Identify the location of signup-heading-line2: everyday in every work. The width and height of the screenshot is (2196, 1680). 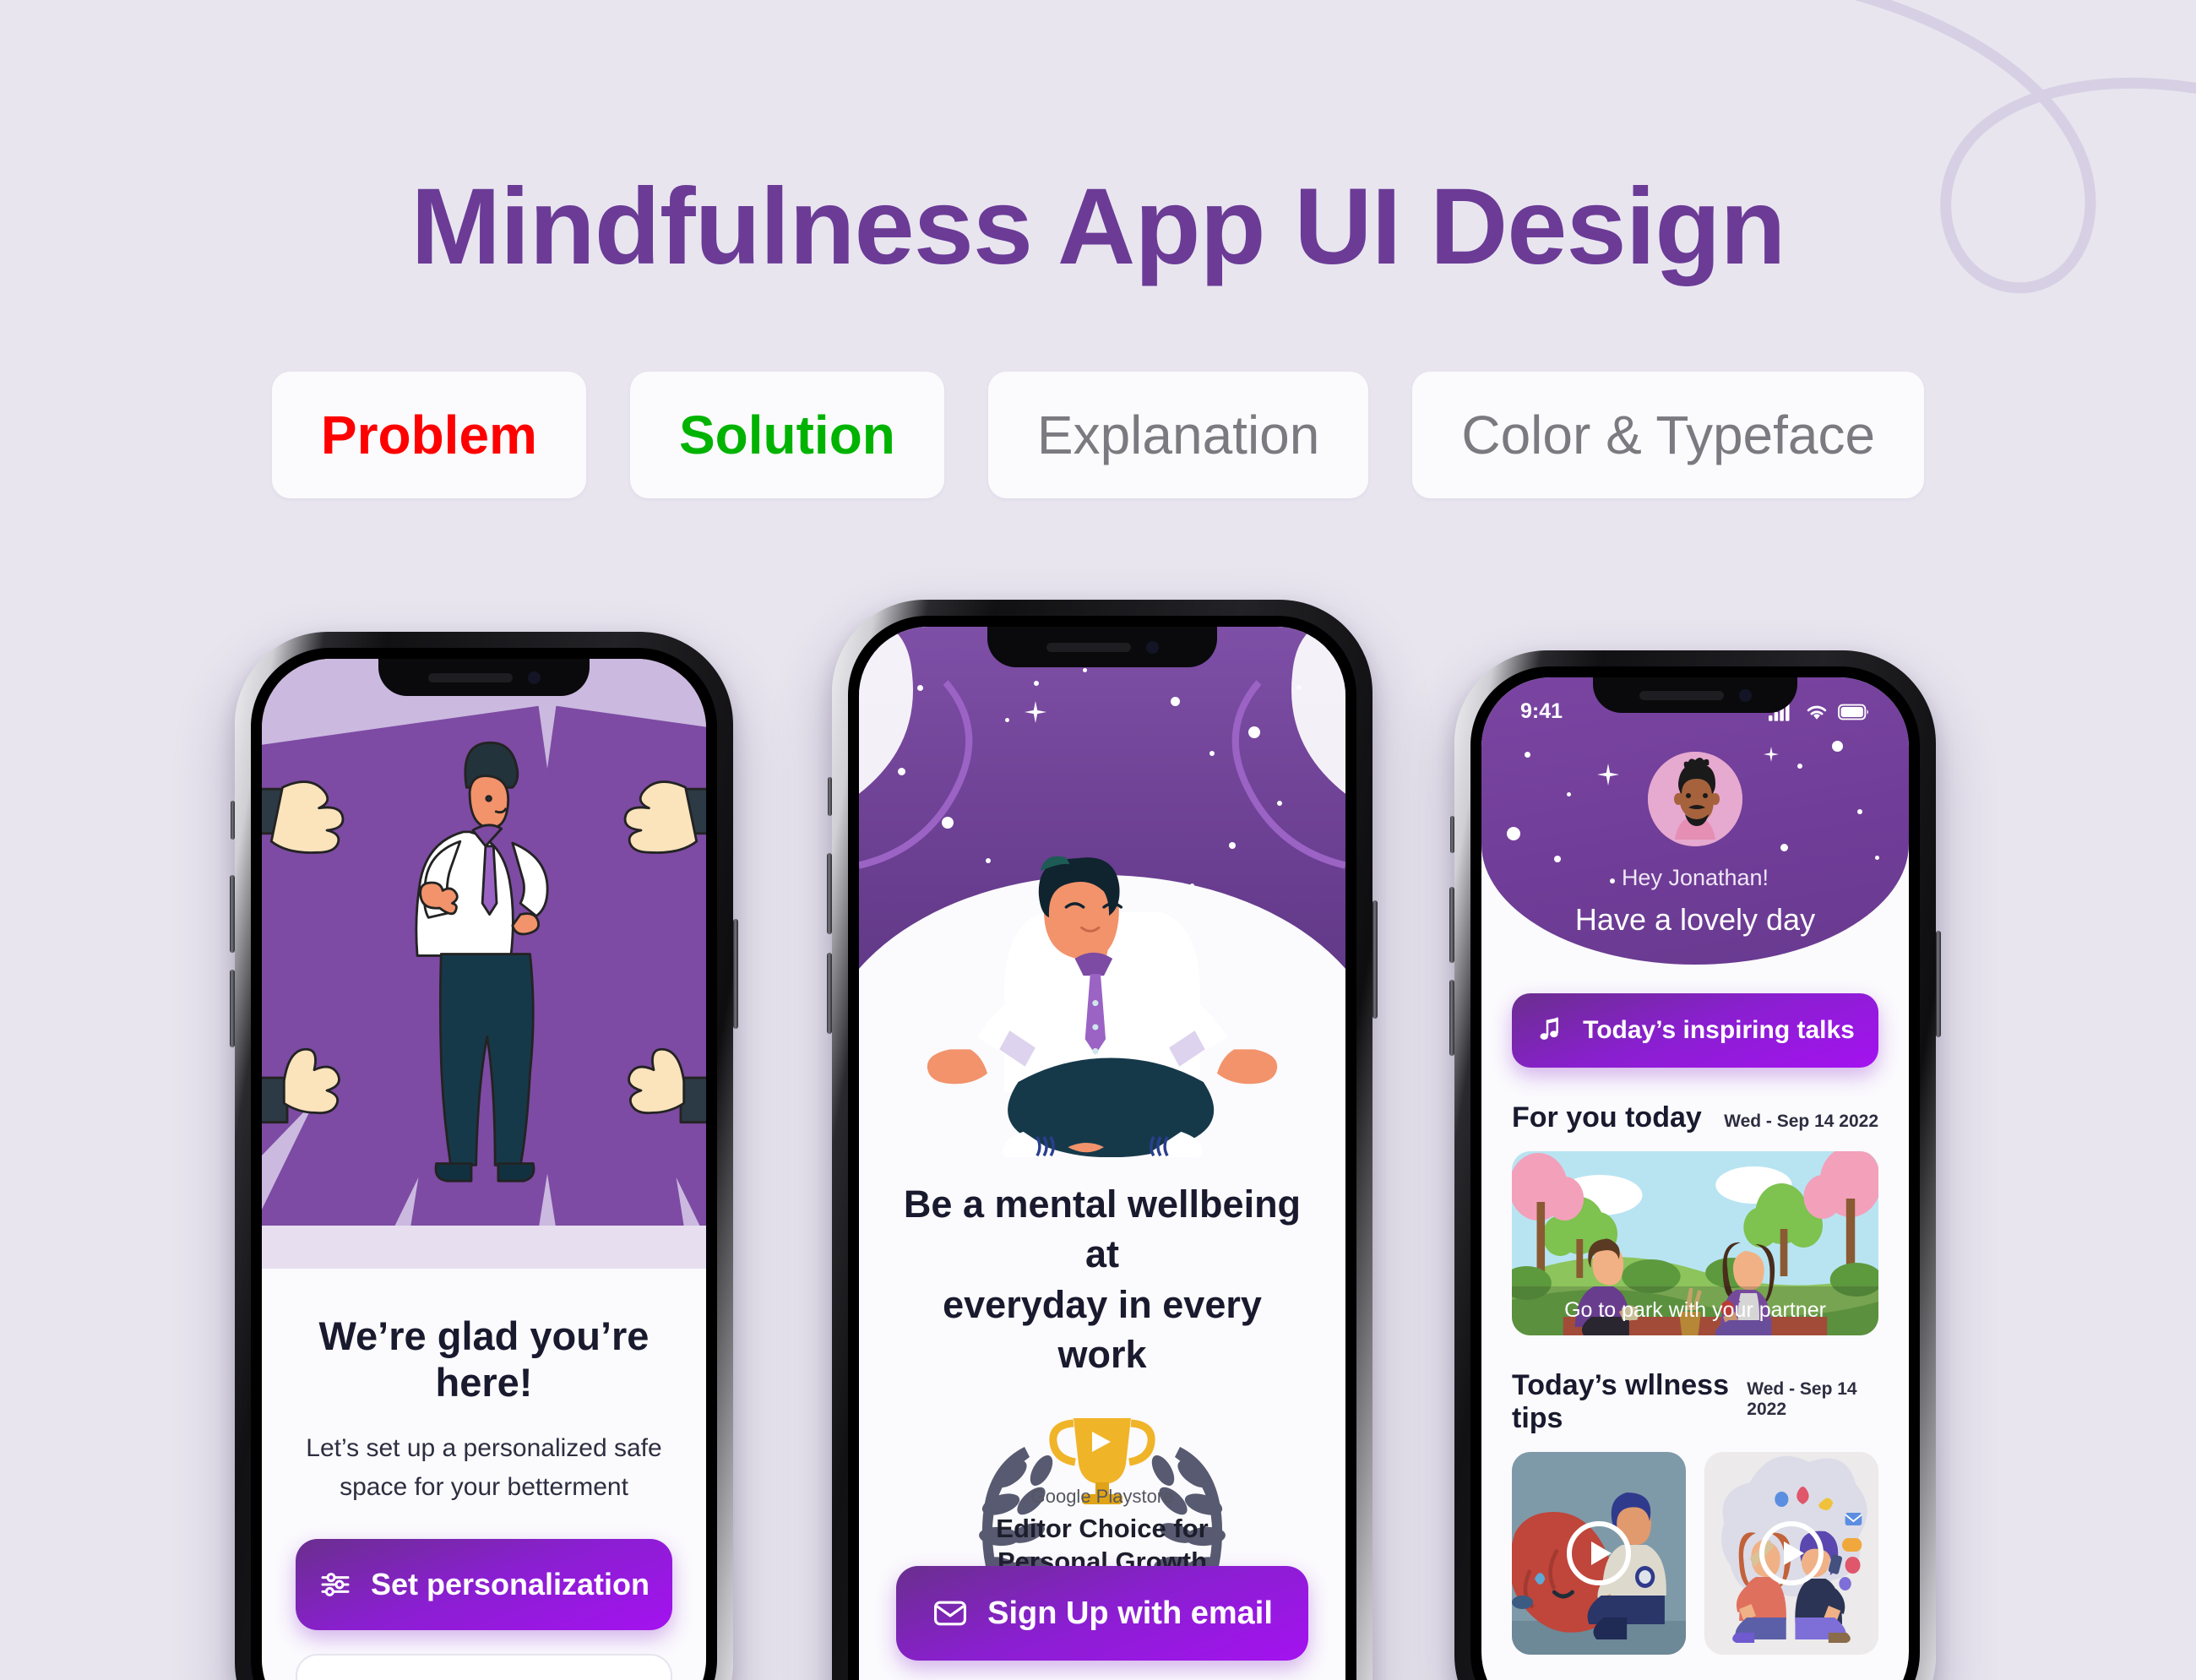
(1102, 1329).